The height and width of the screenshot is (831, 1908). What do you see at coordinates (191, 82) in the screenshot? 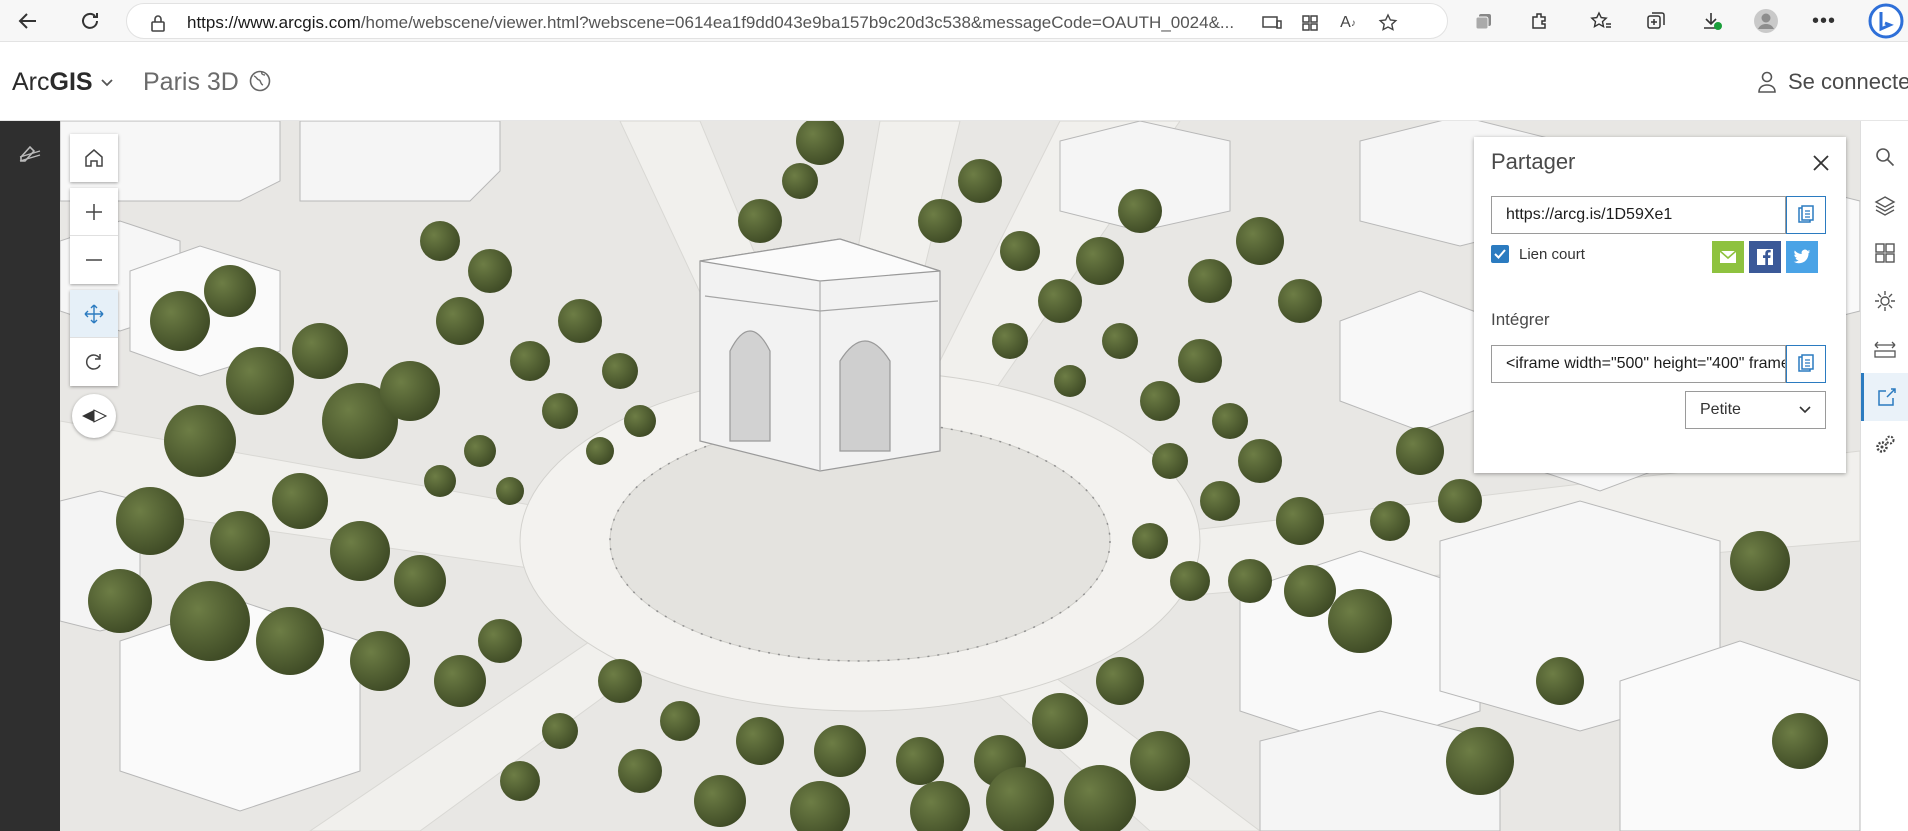
I see `scene-title: Paris 3D` at bounding box center [191, 82].